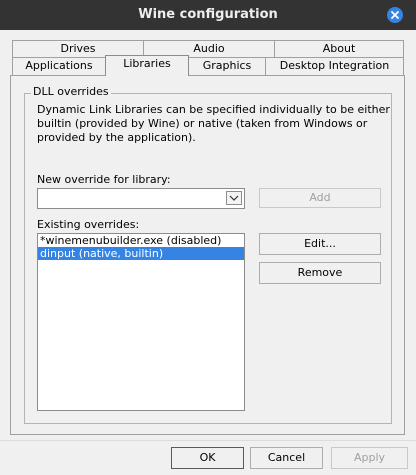 Image resolution: width=416 pixels, height=475 pixels. I want to click on chevron-down-icon, so click(234, 198).